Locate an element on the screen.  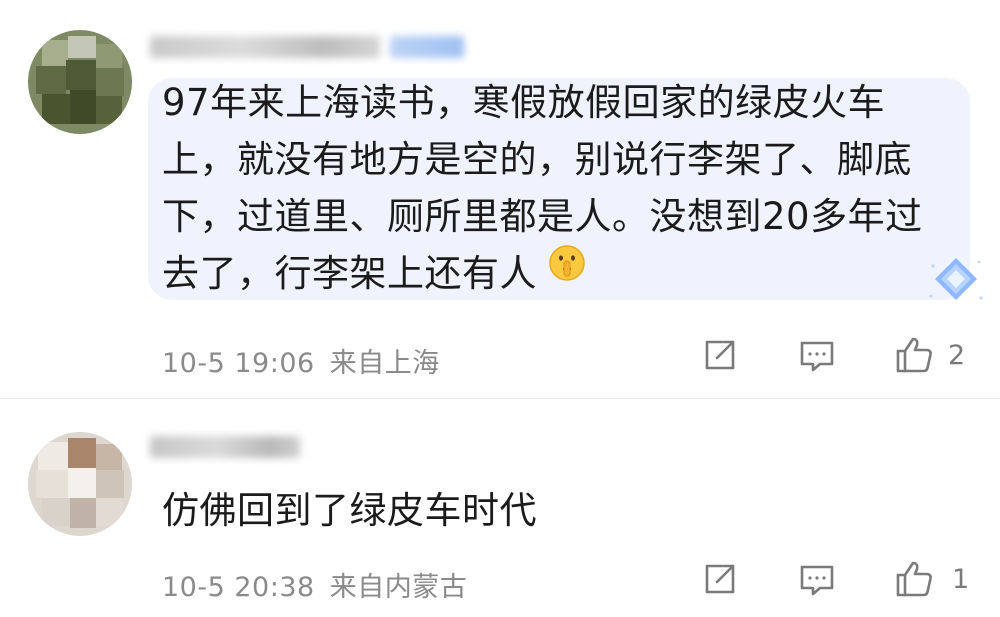
comment-meta: 10-5 20:38 来自内蒙古 is located at coordinates (314, 584).